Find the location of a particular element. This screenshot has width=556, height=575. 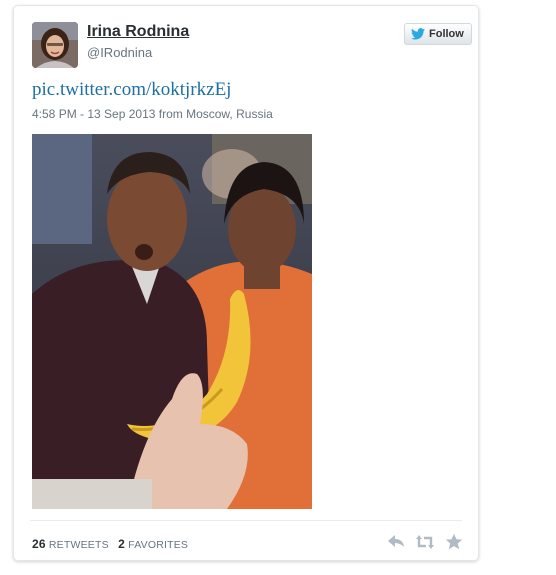

avatar is located at coordinates (55, 45).